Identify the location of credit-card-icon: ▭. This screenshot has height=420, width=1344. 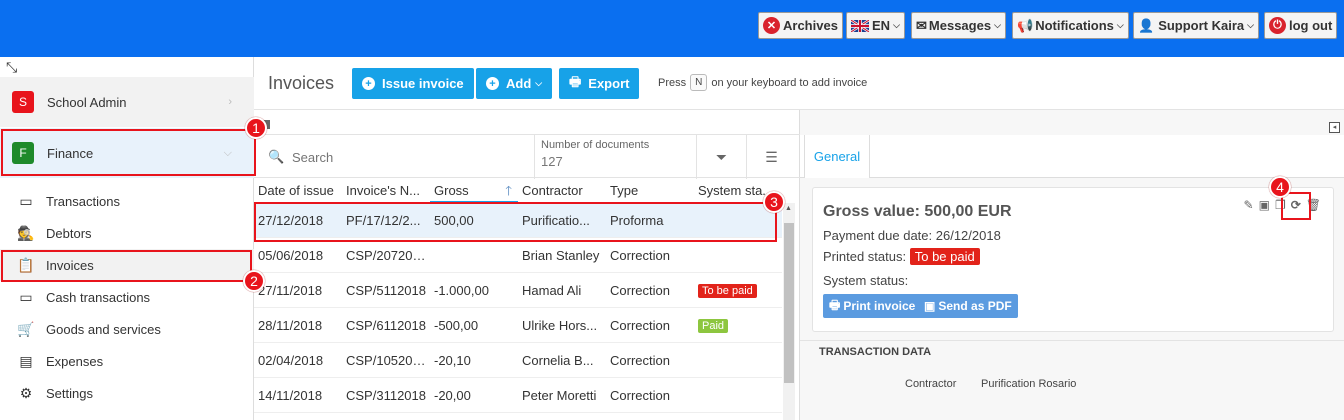
(26, 200).